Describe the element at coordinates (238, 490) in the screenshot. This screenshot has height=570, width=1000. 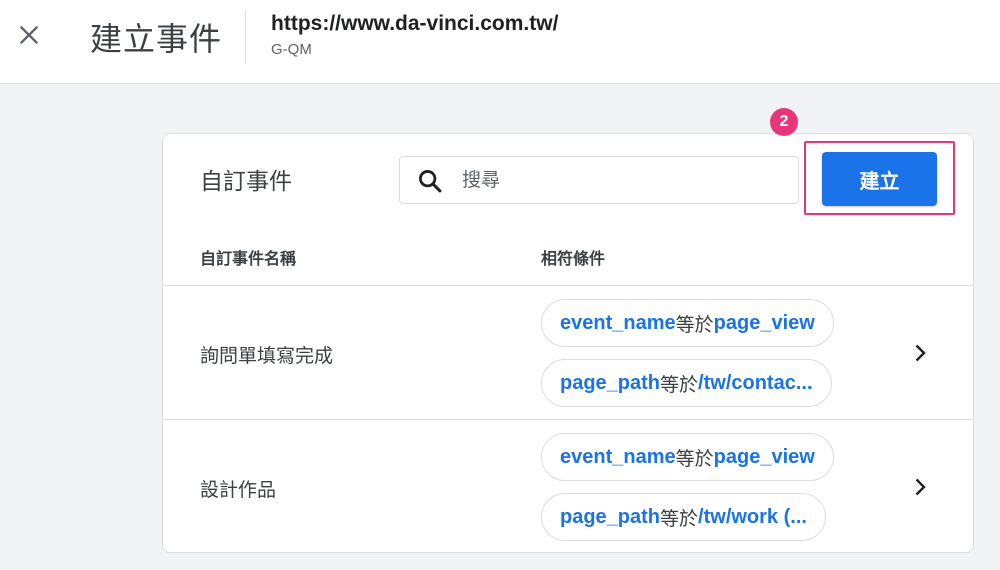
I see `event-name: 設計作品` at that location.